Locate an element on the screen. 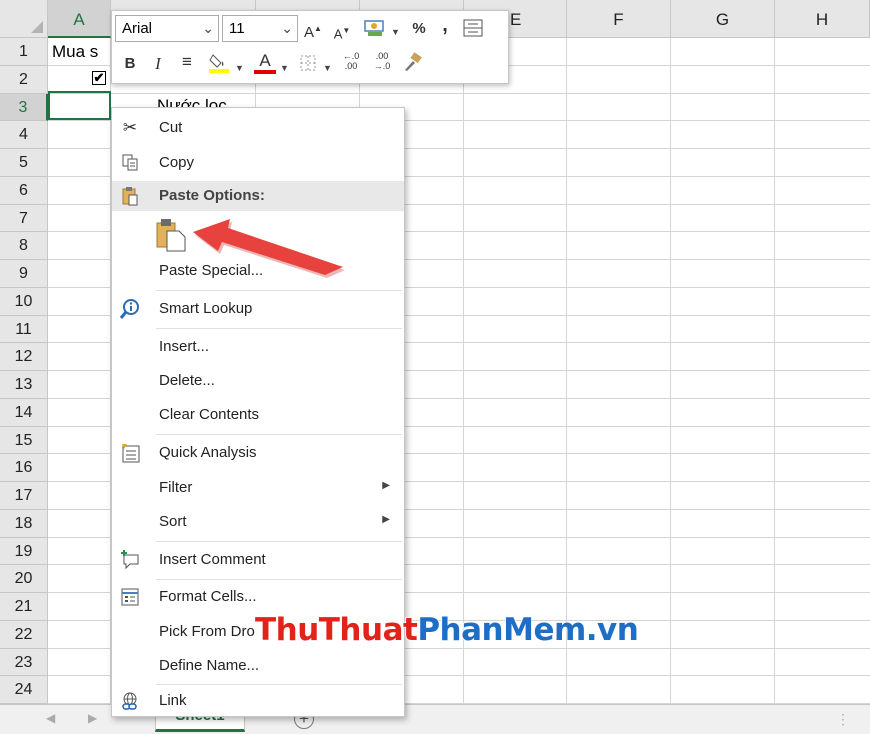  watermark-part3: .vn is located at coordinates (612, 630).